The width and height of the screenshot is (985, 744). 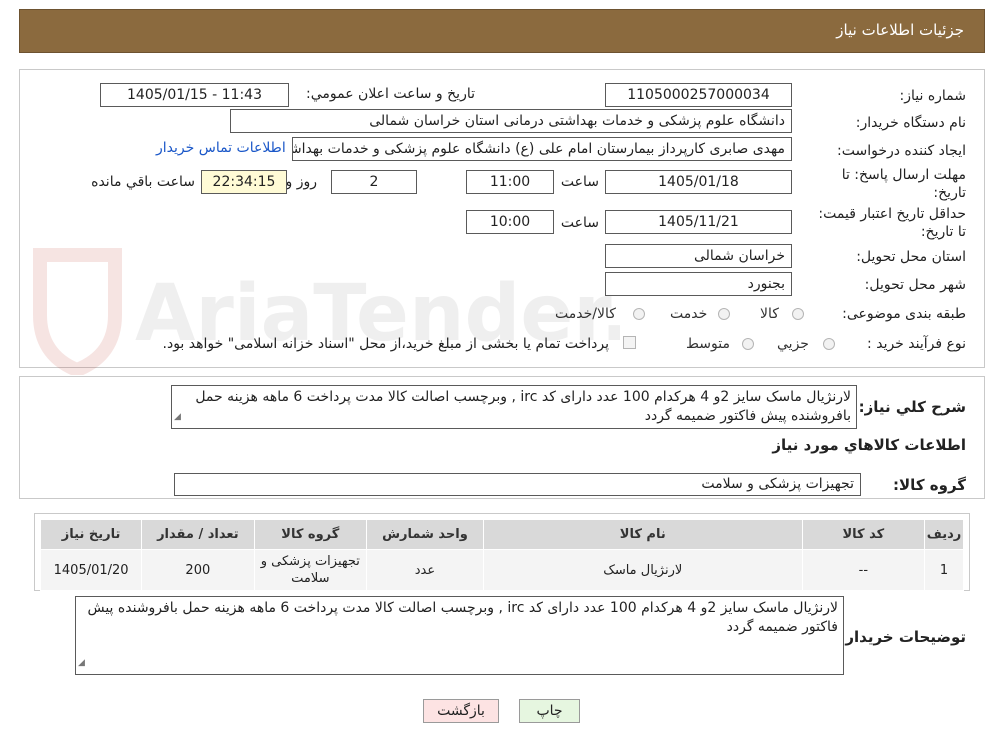 I want to click on category-option-goods-service: کالا/خدمت, so click(x=585, y=314).